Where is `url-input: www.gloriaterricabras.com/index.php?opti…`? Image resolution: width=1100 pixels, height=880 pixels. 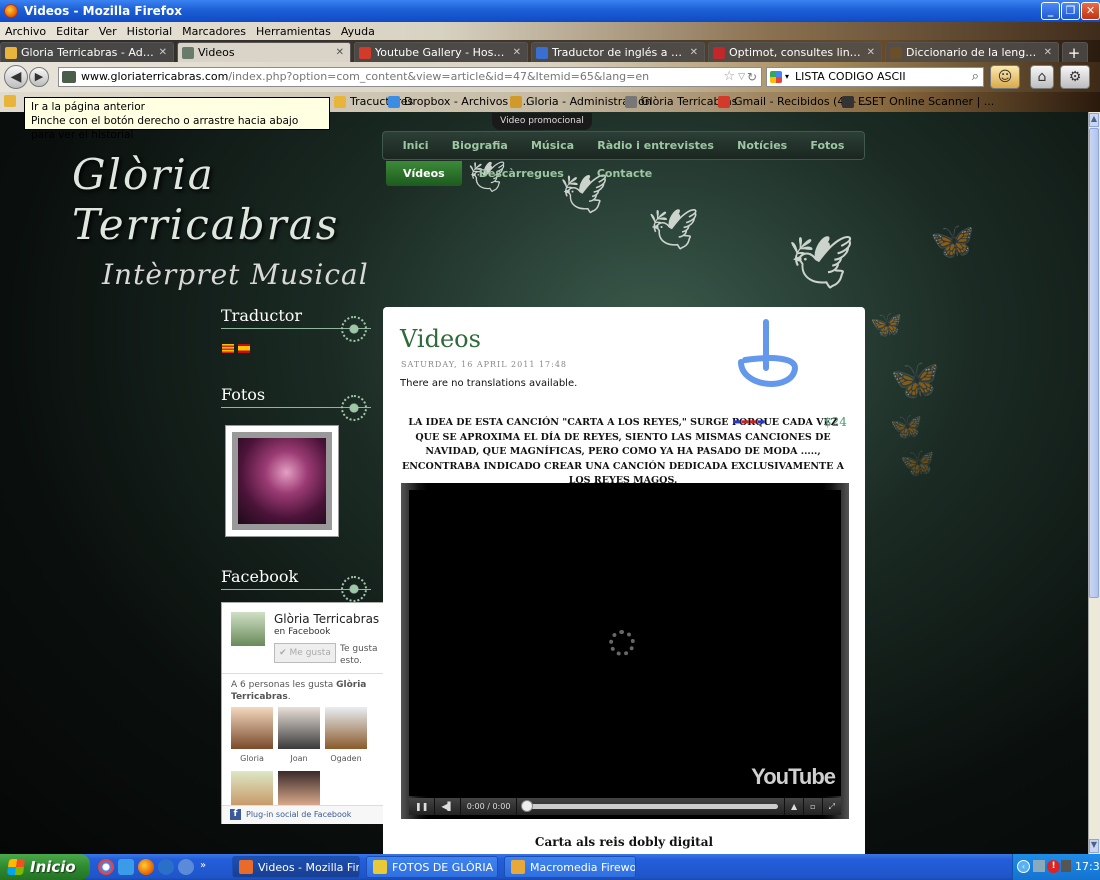
url-input: www.gloriaterricabras.com/index.php?opti… is located at coordinates (410, 77).